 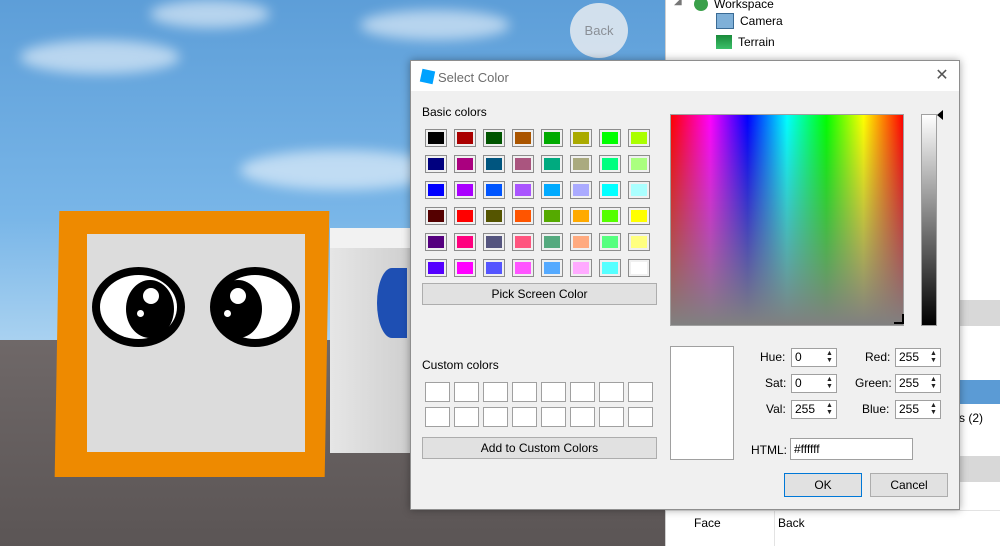 What do you see at coordinates (814, 409) in the screenshot?
I see `val-input: 255 ▲ ▼` at bounding box center [814, 409].